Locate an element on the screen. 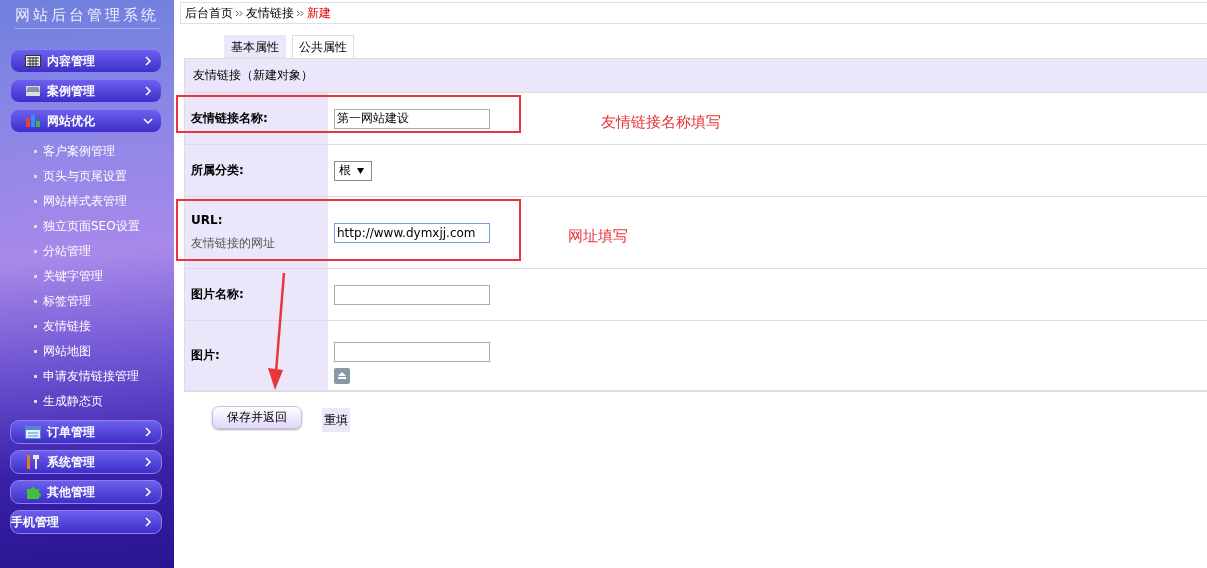  field-label: URL: is located at coordinates (207, 220).